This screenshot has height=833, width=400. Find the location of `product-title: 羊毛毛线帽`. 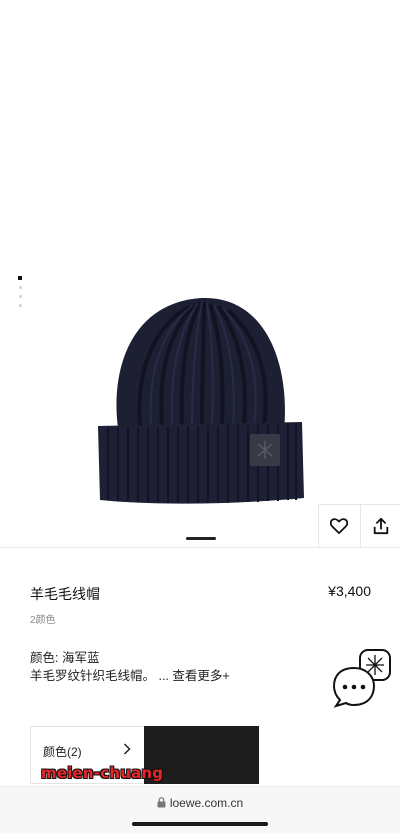

product-title: 羊毛毛线帽 is located at coordinates (65, 594).